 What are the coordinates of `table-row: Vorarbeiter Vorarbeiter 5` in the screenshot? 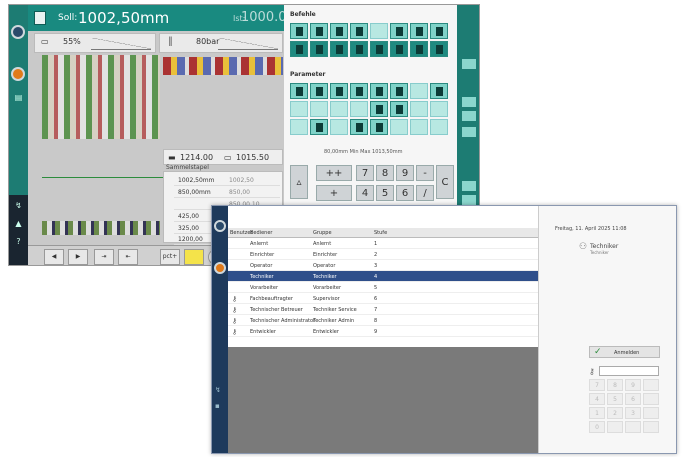 It's located at (383, 287).